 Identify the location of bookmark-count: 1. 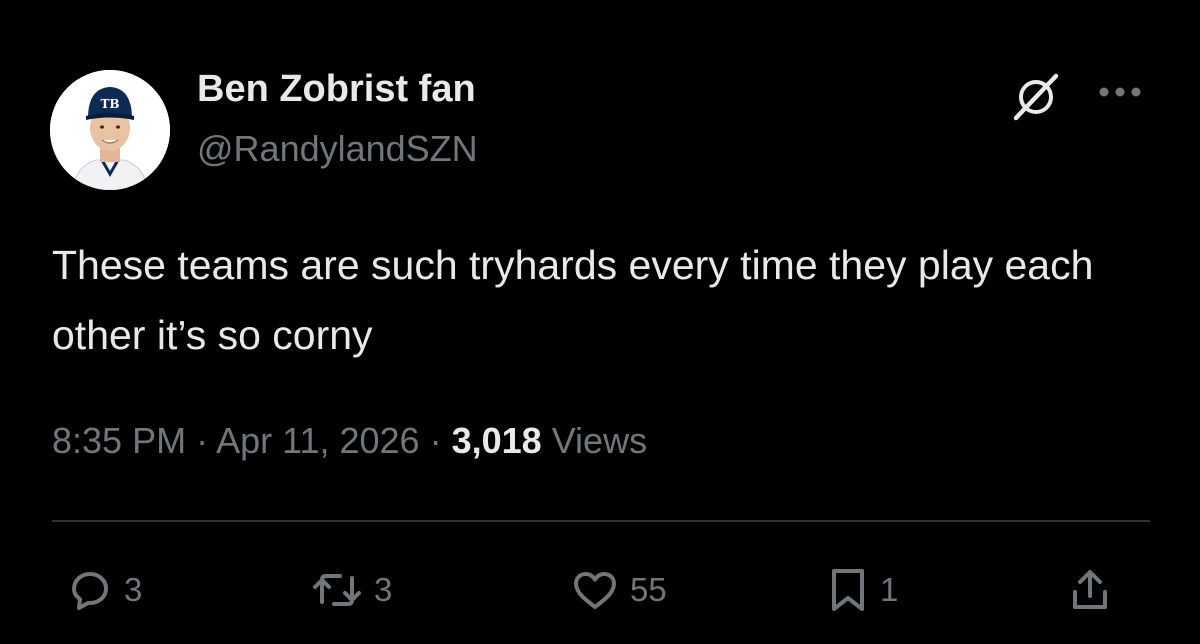
(889, 589).